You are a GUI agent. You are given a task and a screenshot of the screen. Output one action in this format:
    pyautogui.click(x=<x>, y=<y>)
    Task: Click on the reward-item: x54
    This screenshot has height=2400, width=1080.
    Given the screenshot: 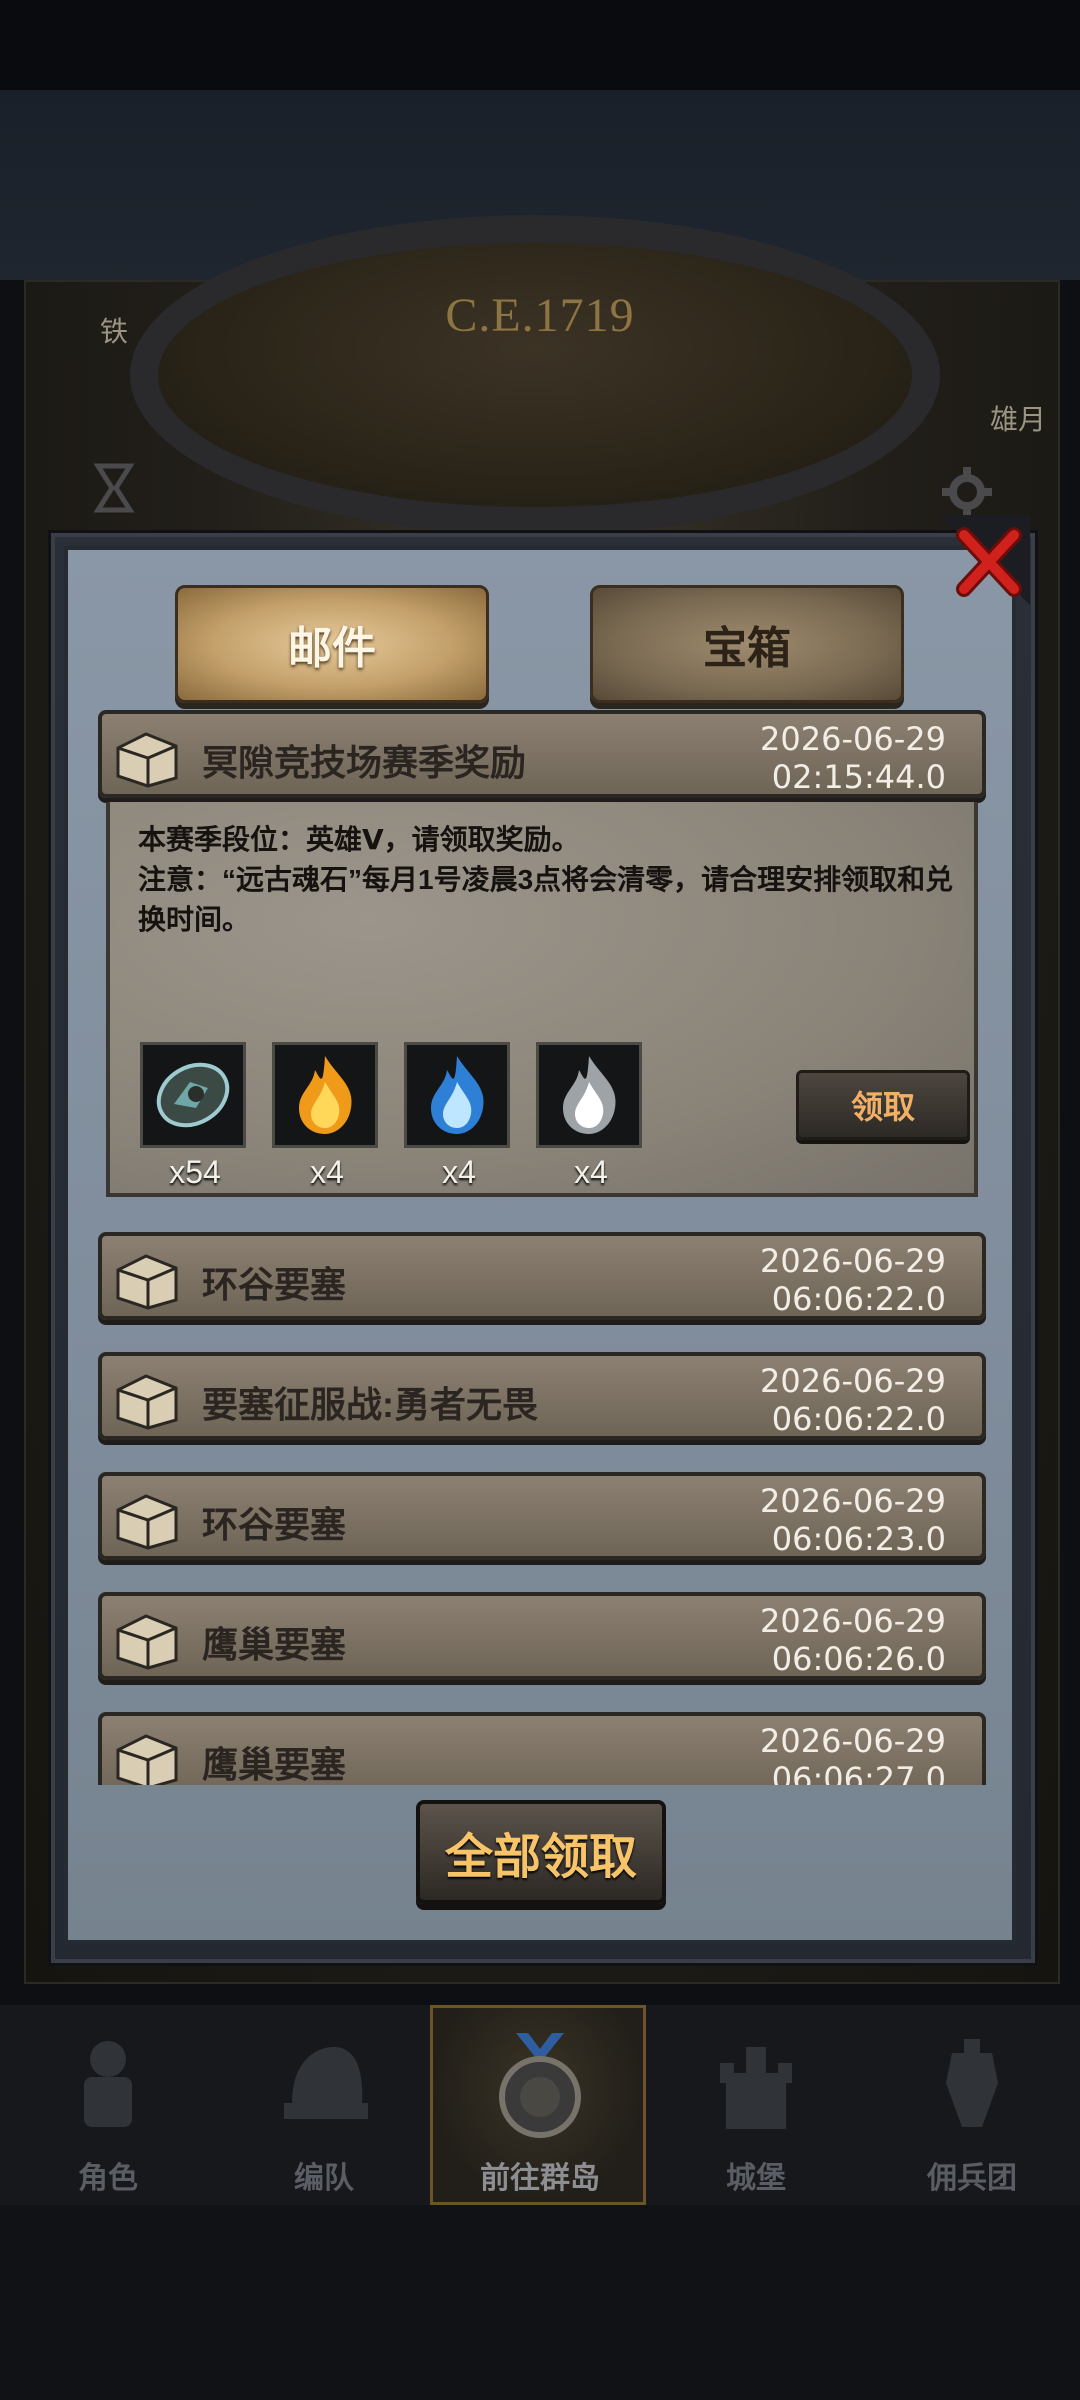 What is the action you would take?
    pyautogui.click(x=195, y=1116)
    